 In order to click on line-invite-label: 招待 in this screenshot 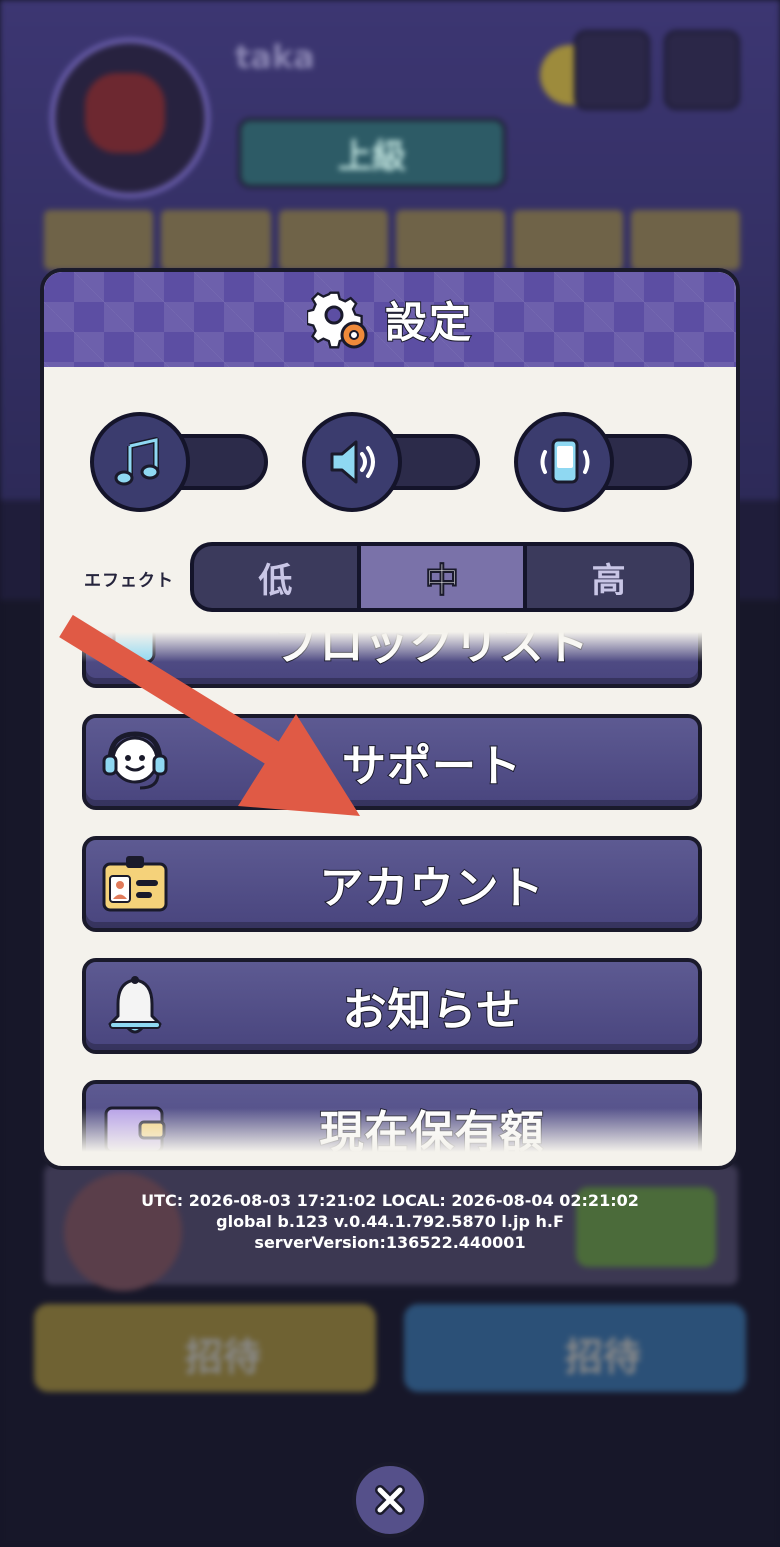, I will do `click(223, 1357)`.